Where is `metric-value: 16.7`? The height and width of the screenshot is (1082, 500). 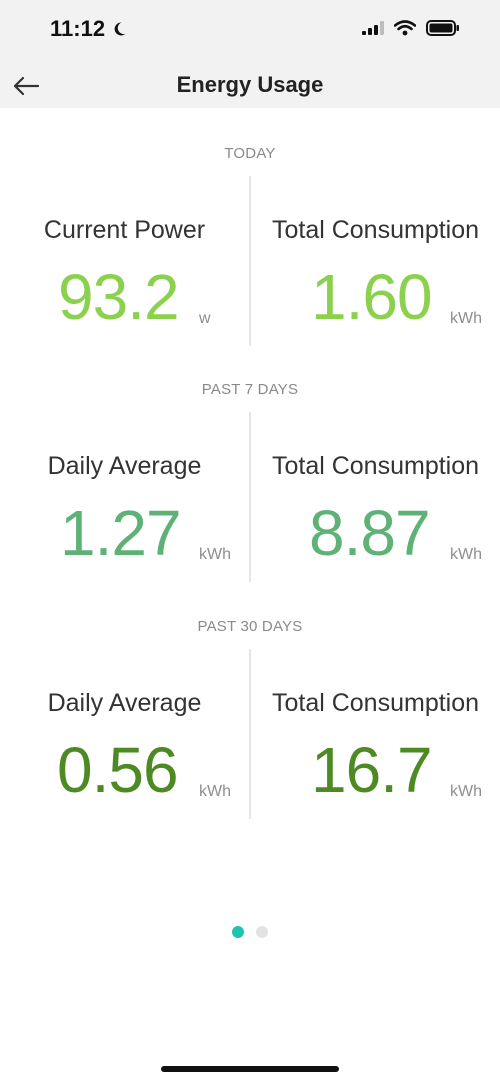
metric-value: 16.7 is located at coordinates (372, 770).